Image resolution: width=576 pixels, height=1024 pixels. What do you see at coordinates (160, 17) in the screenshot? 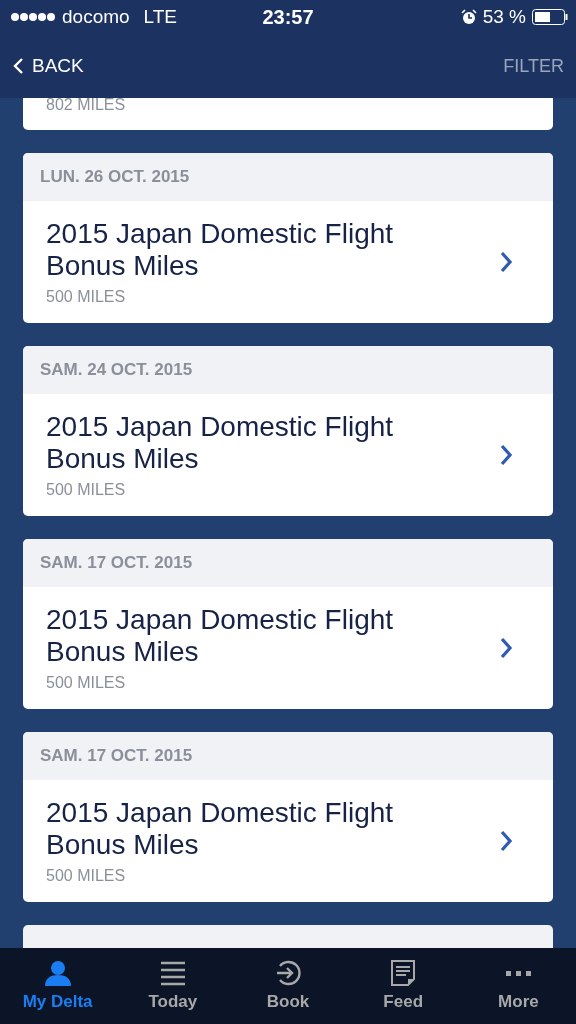
I see `network-type: LTE` at bounding box center [160, 17].